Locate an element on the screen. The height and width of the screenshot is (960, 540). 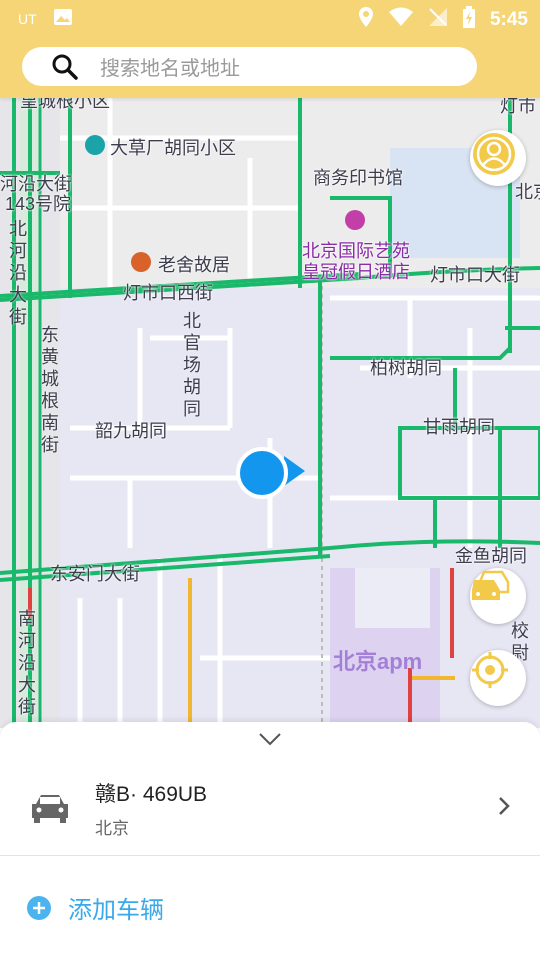
traffic-button is located at coordinates (498, 596).